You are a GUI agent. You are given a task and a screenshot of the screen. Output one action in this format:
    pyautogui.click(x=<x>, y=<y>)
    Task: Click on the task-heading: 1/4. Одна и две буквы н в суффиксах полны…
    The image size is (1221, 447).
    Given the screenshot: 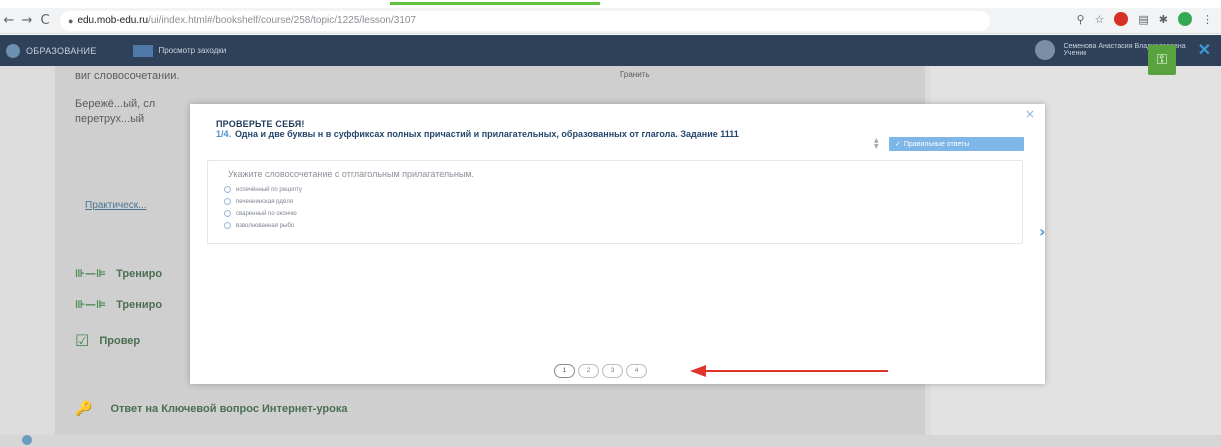 What is the action you would take?
    pyautogui.click(x=536, y=134)
    